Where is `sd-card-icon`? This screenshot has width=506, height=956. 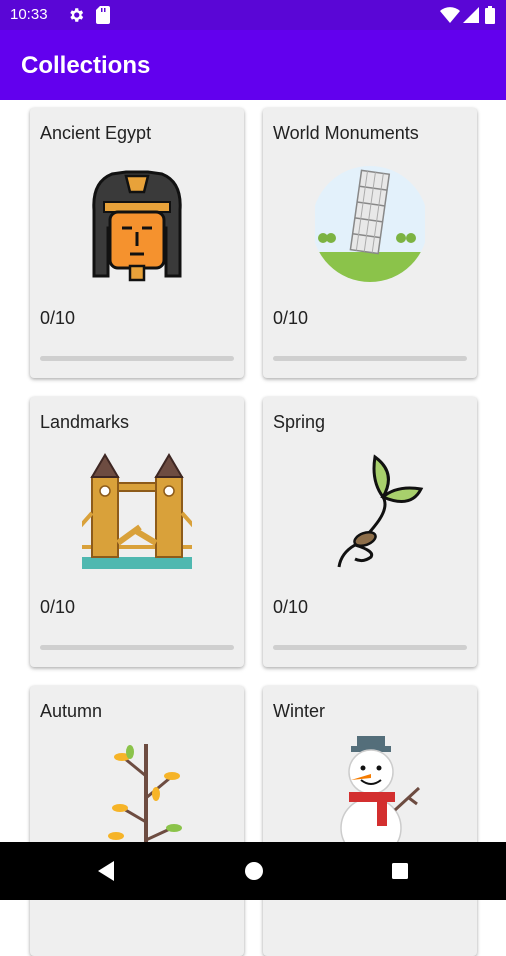 sd-card-icon is located at coordinates (103, 15).